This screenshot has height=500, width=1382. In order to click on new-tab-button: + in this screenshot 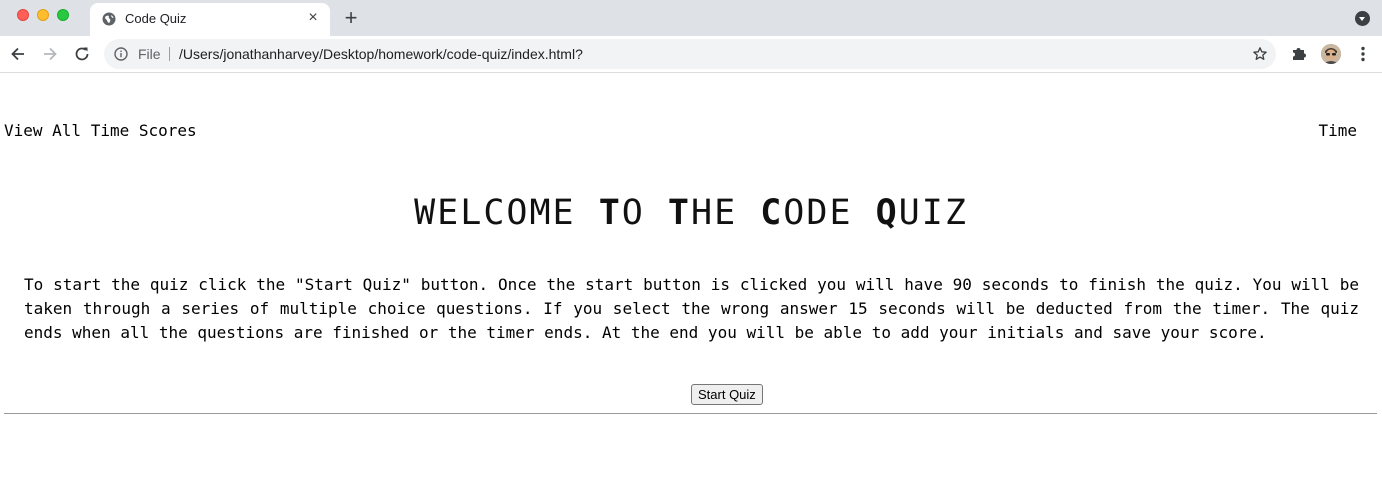, I will do `click(351, 18)`.